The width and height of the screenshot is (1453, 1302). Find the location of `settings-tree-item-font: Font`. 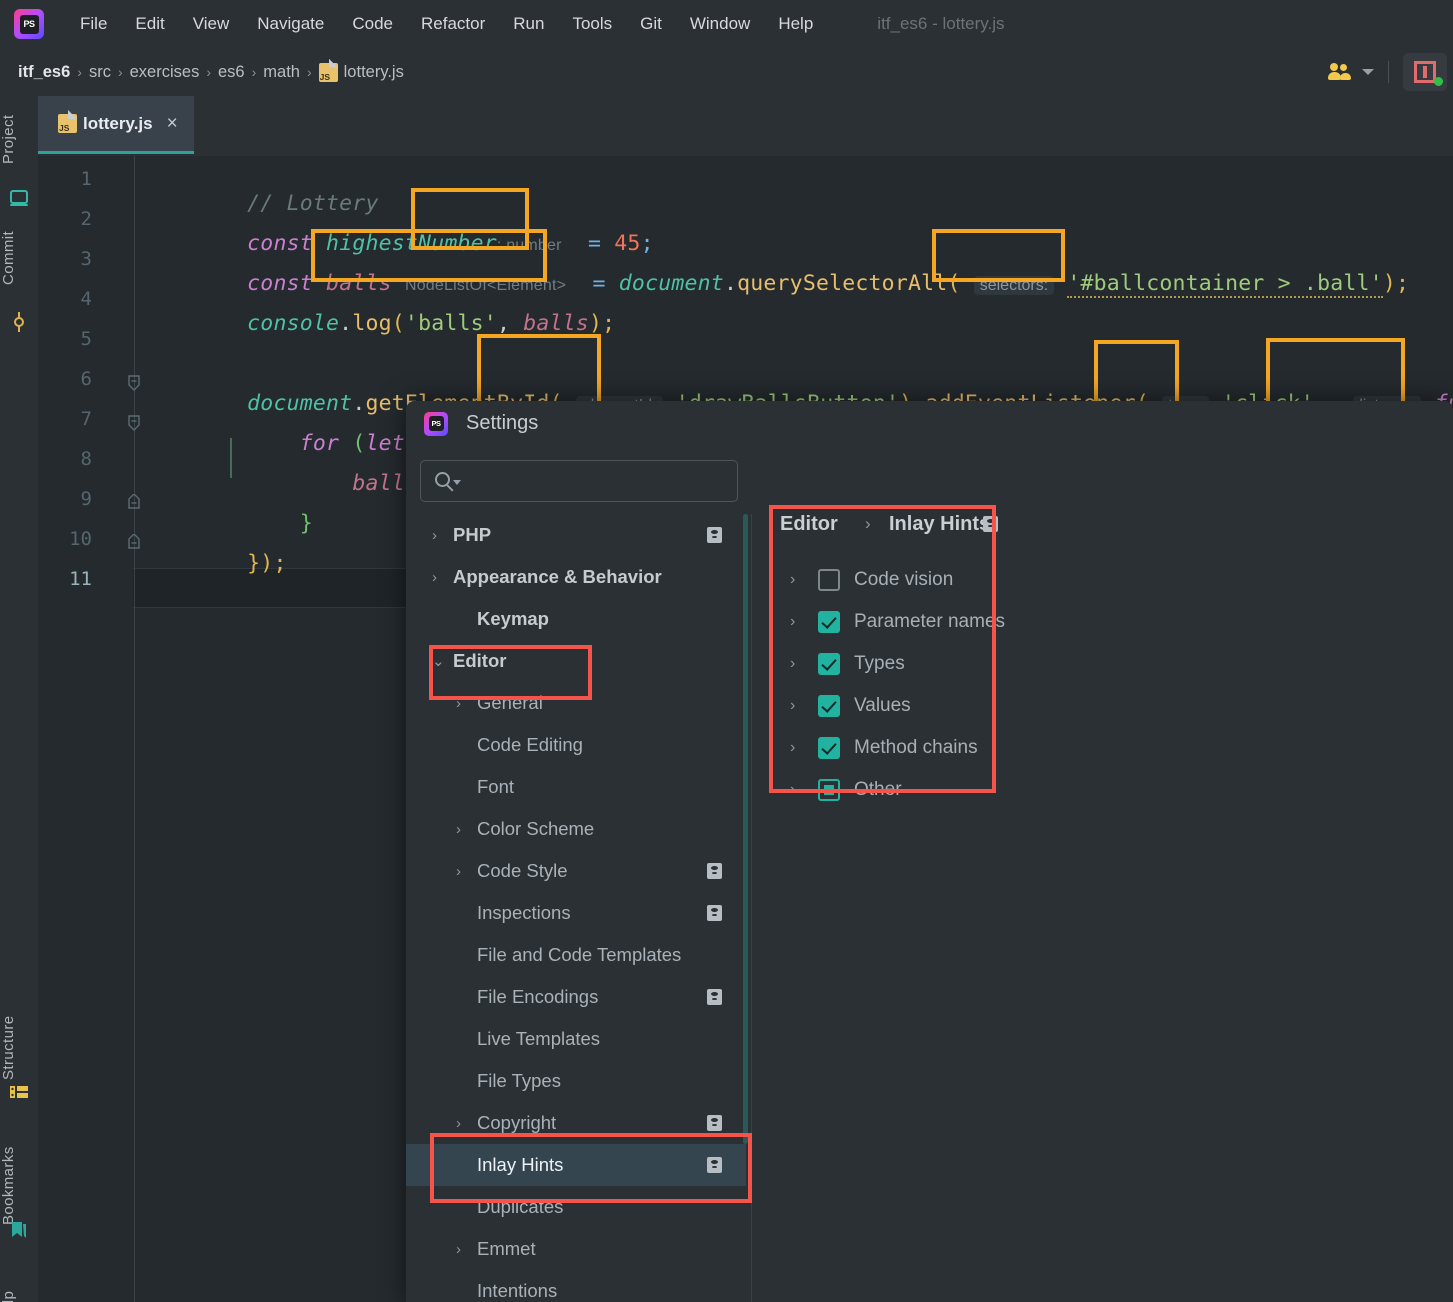

settings-tree-item-font: Font is located at coordinates (576, 787).